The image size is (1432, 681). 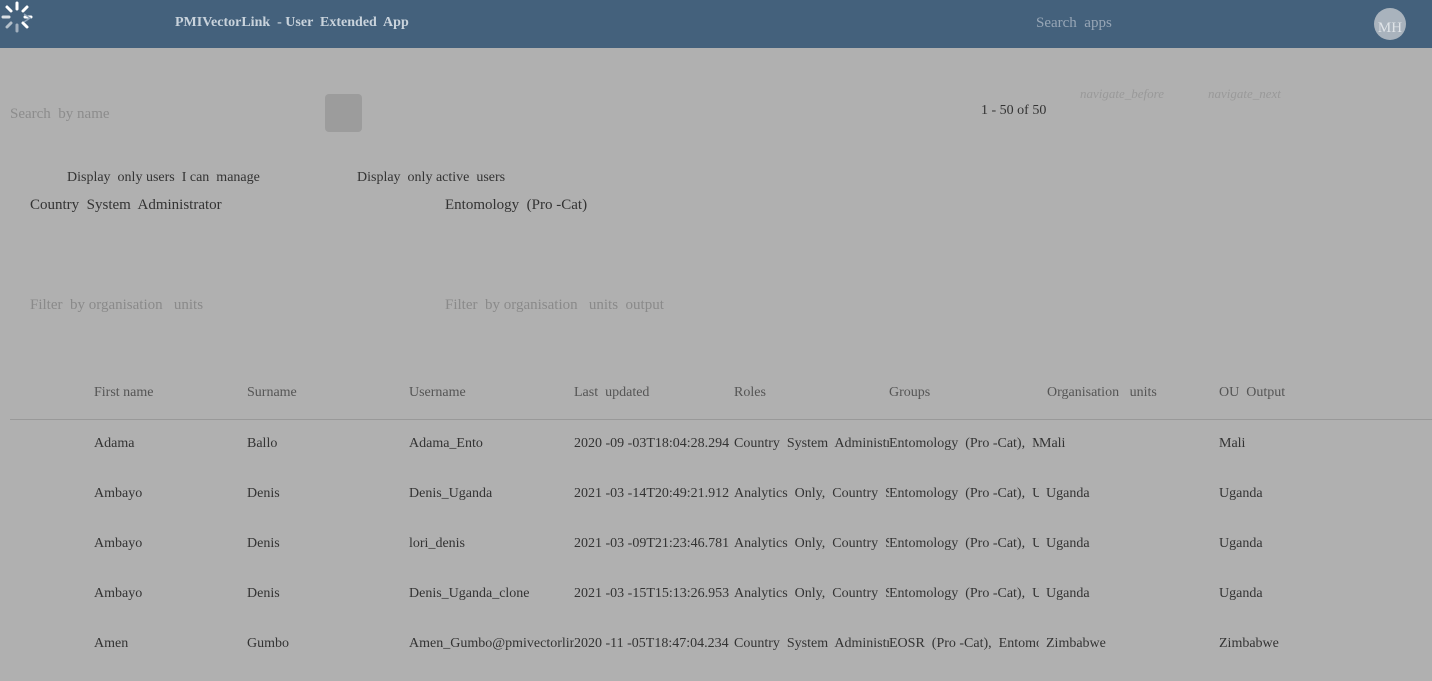 What do you see at coordinates (1052, 443) in the screenshot?
I see `cell-org-units: Mali` at bounding box center [1052, 443].